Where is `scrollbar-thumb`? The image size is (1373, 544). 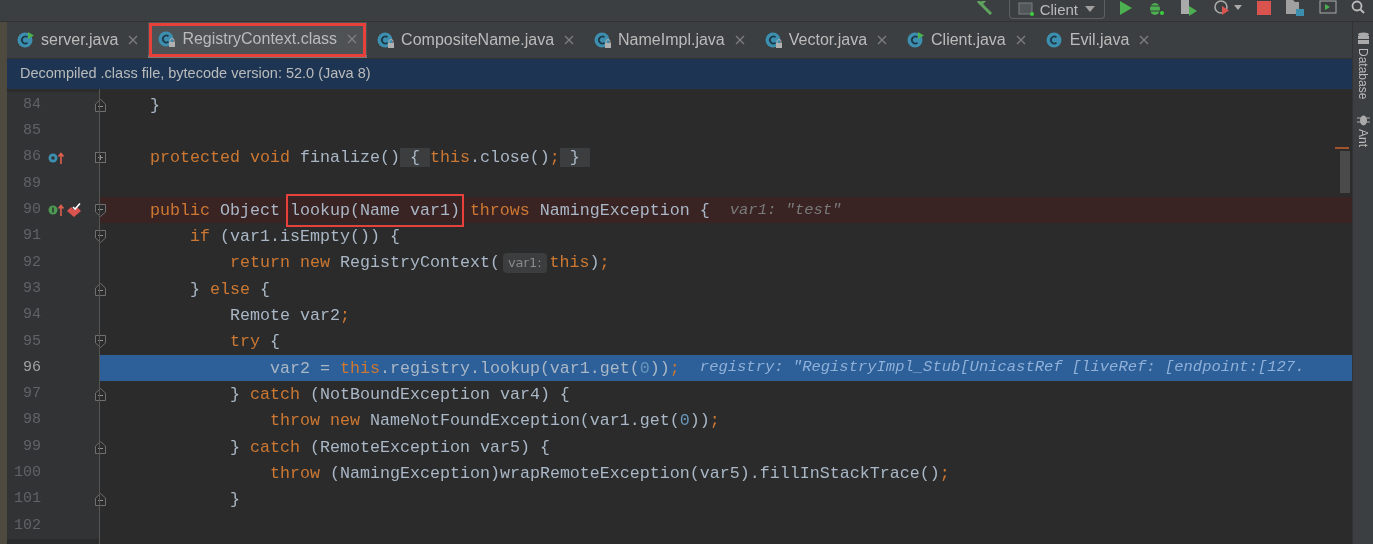
scrollbar-thumb is located at coordinates (1345, 172).